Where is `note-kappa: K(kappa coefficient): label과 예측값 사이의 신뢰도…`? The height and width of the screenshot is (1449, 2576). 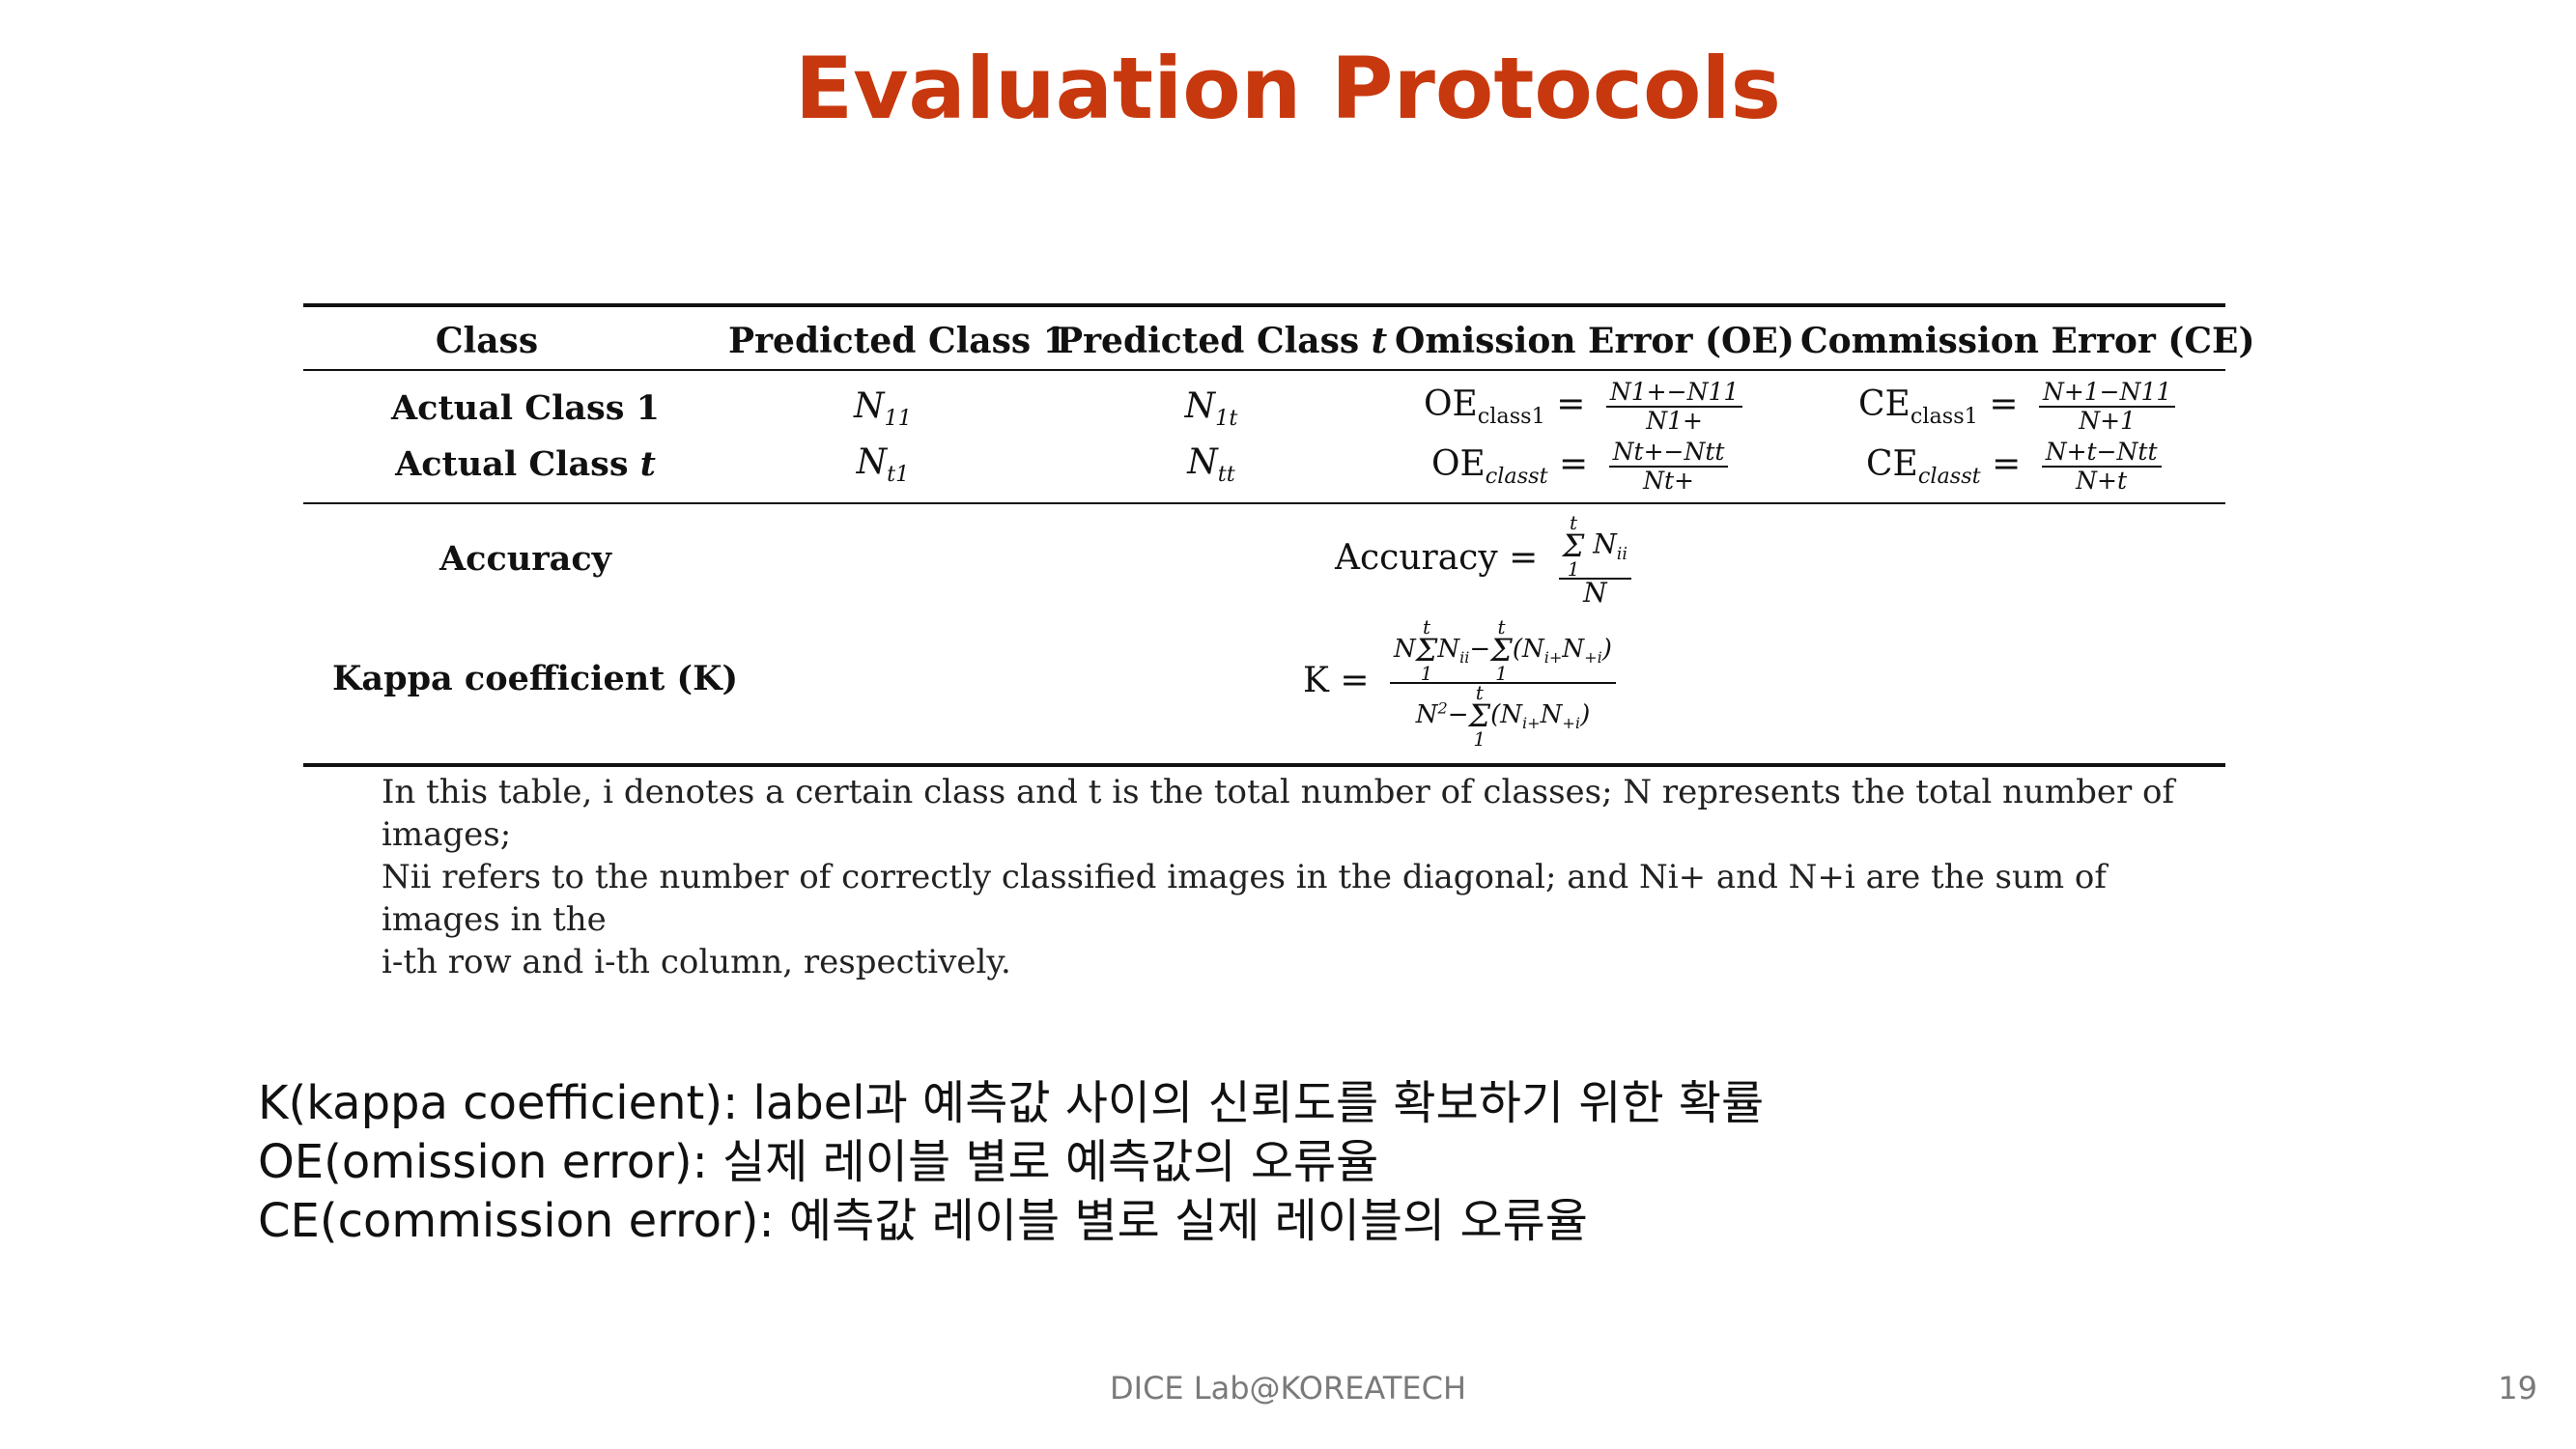 note-kappa: K(kappa coefficient): label과 예측값 사이의 신뢰도… is located at coordinates (1011, 1103).